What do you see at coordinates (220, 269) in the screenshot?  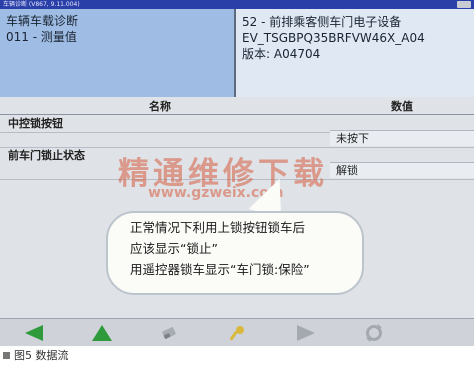 I see `callout-line-3: 用遥控器锁车显示“车门锁:保险”` at bounding box center [220, 269].